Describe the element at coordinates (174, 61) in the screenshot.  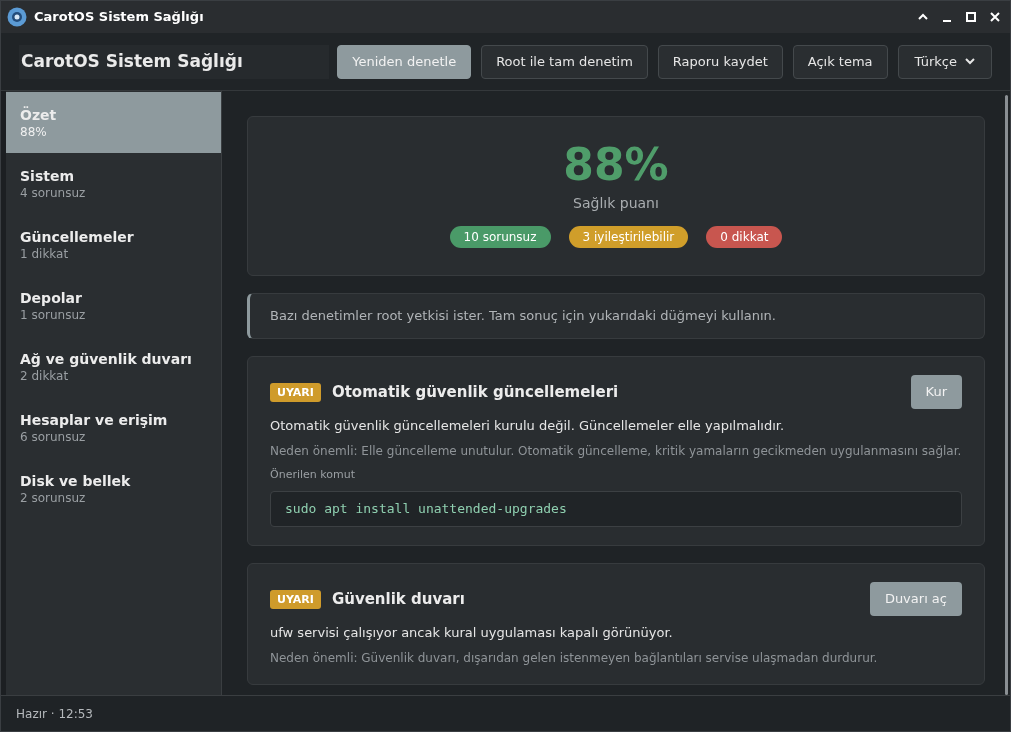
I see `app-title: CarotOS Sistem Sağlığı` at that location.